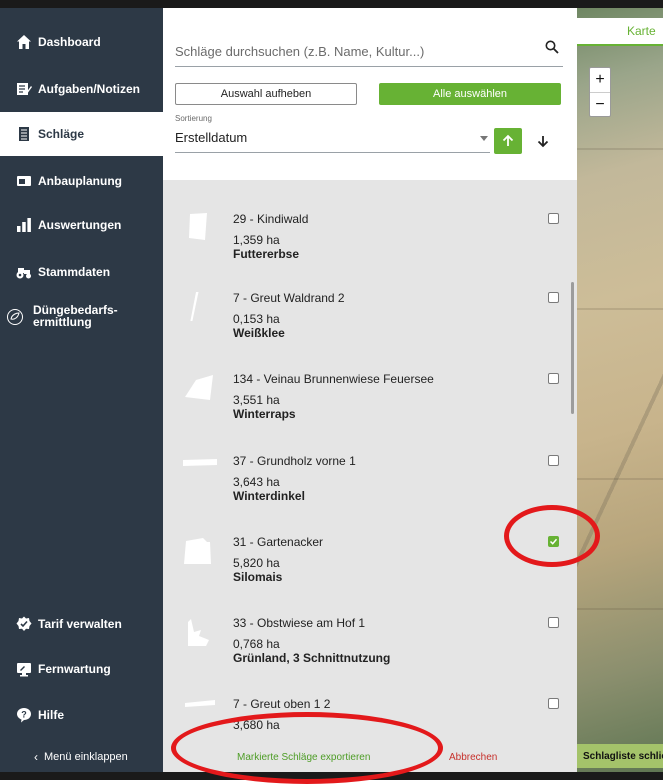  Describe the element at coordinates (69, 42) in the screenshot. I see `sidebar-item-label: Dashboard` at that location.